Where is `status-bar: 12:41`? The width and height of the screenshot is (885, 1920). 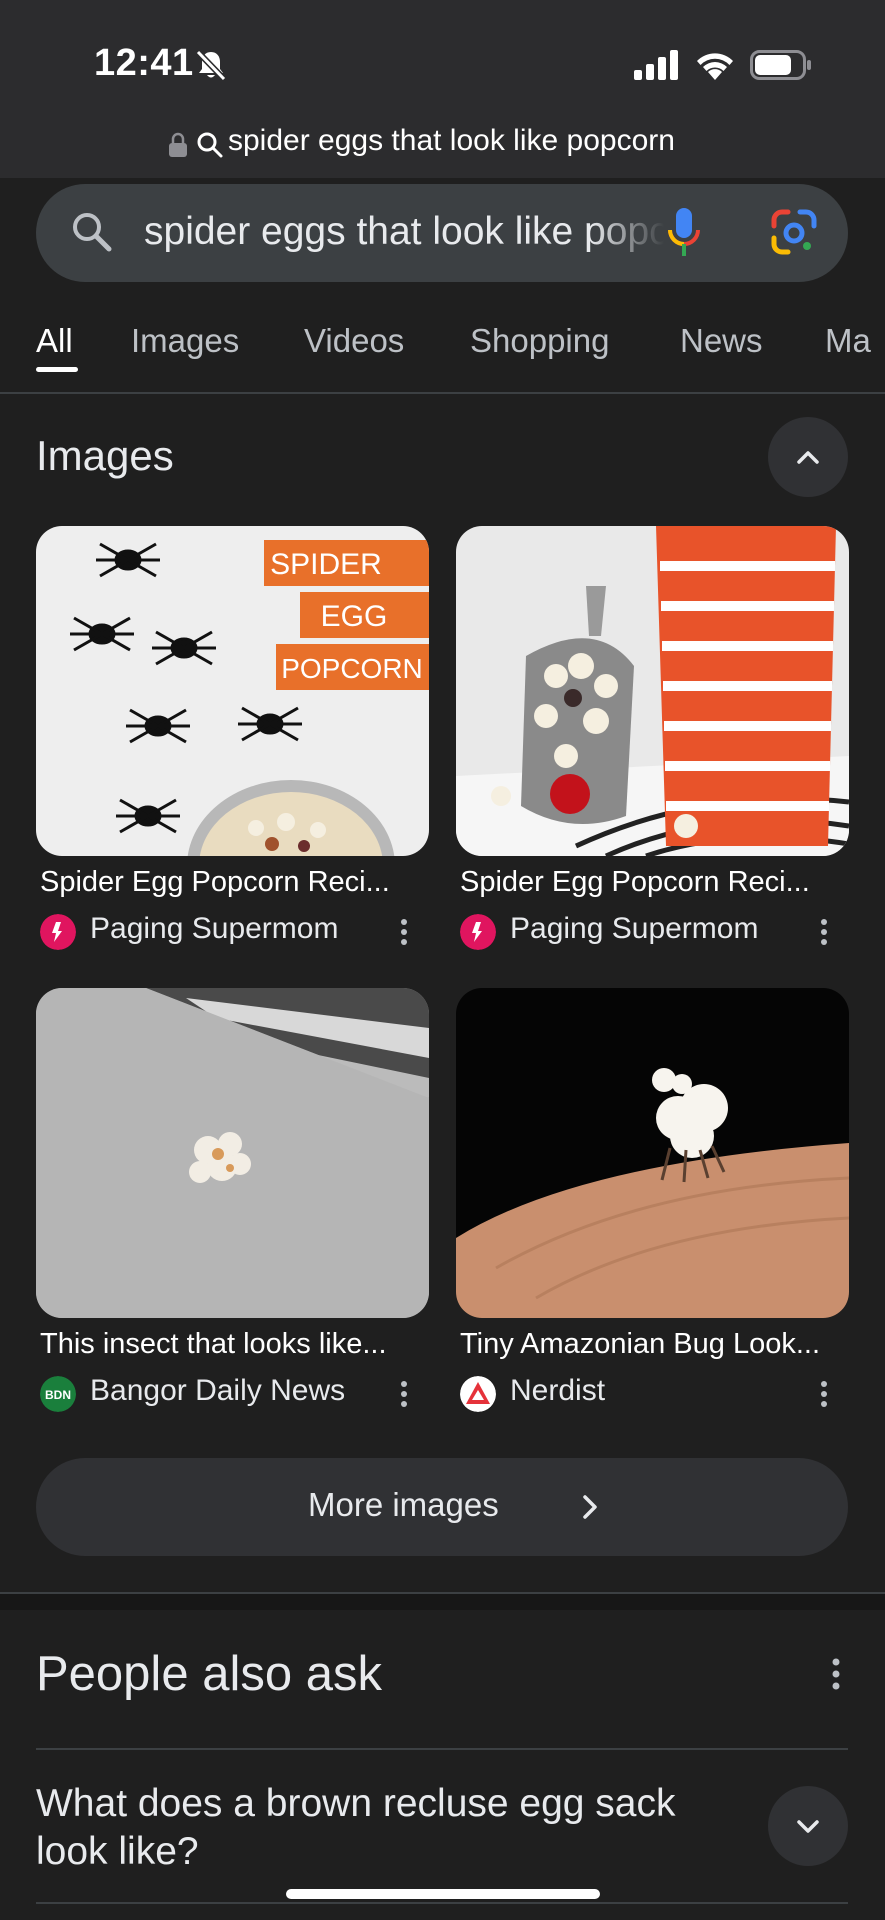
status-bar: 12:41 is located at coordinates (442, 60).